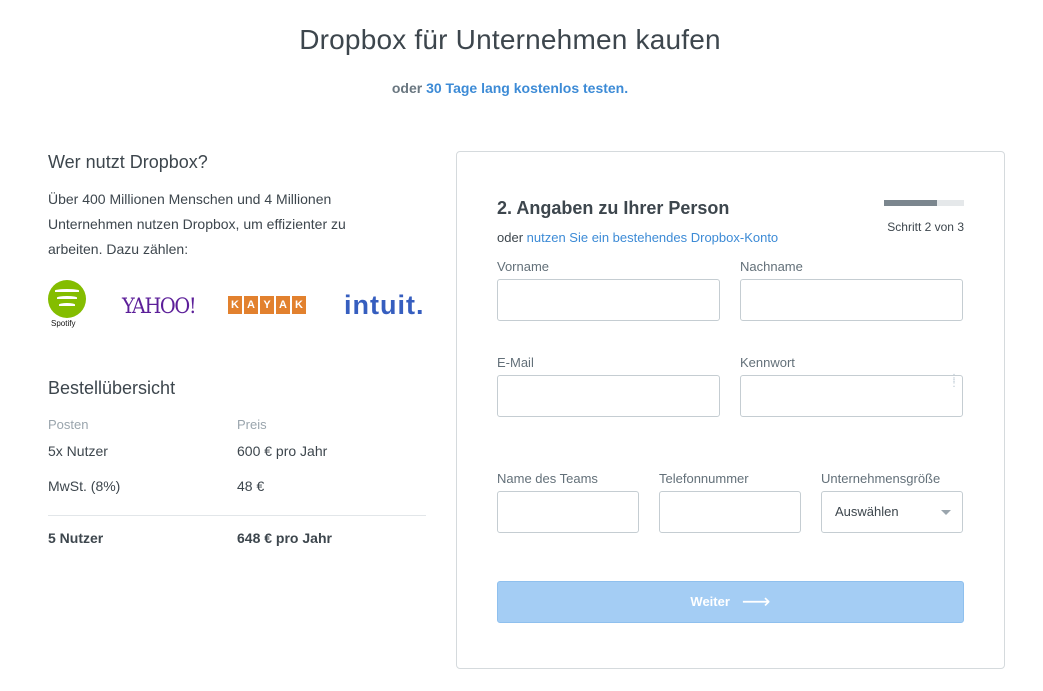 The width and height of the screenshot is (1043, 691). Describe the element at coordinates (282, 451) in the screenshot. I see `order-price: 600 € pro Jahr` at that location.